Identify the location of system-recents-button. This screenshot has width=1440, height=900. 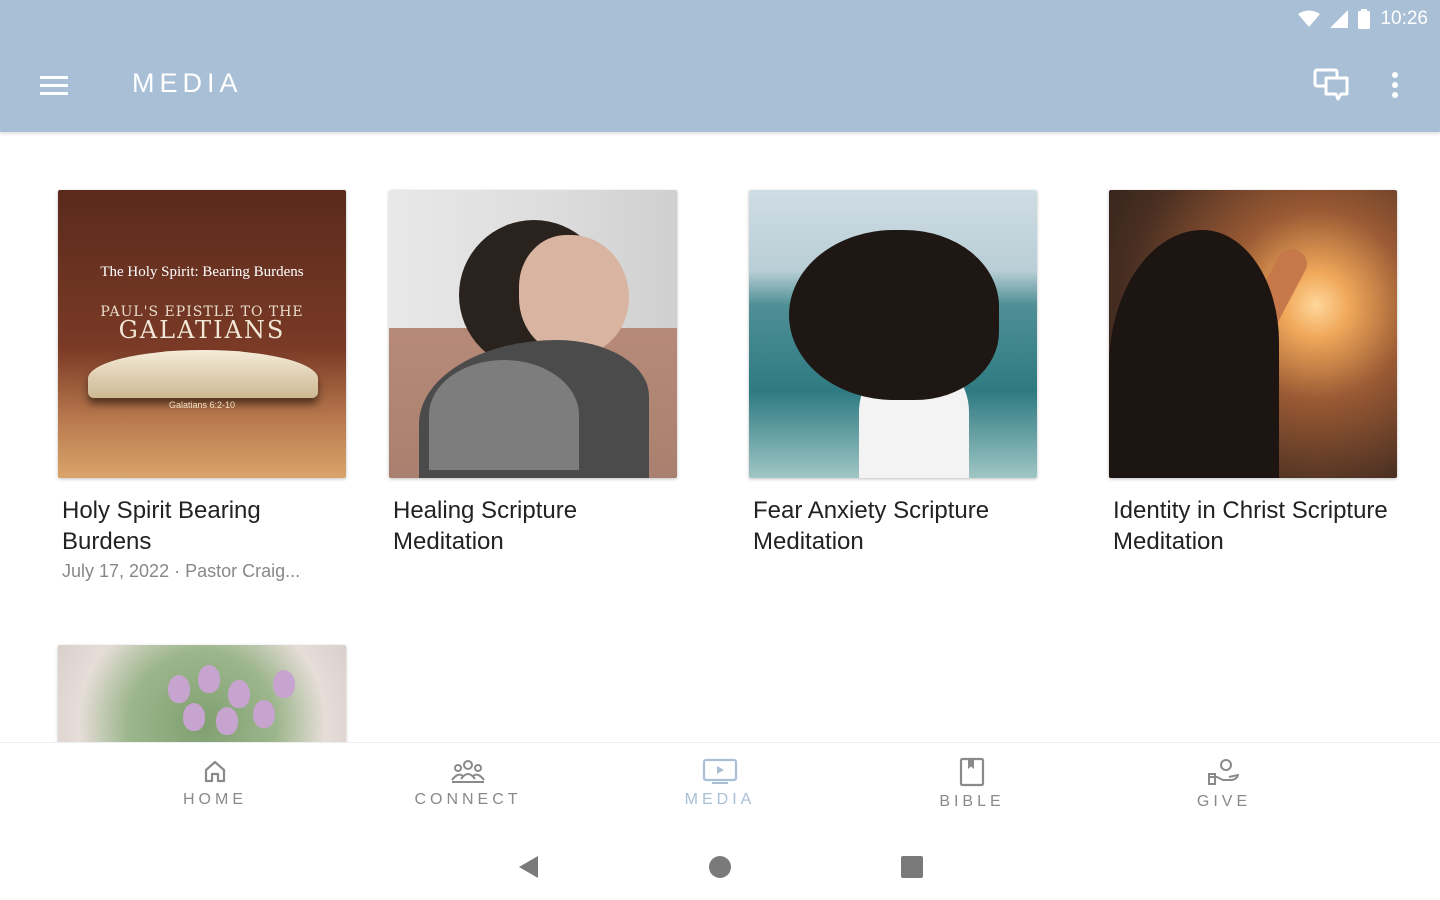
(912, 867).